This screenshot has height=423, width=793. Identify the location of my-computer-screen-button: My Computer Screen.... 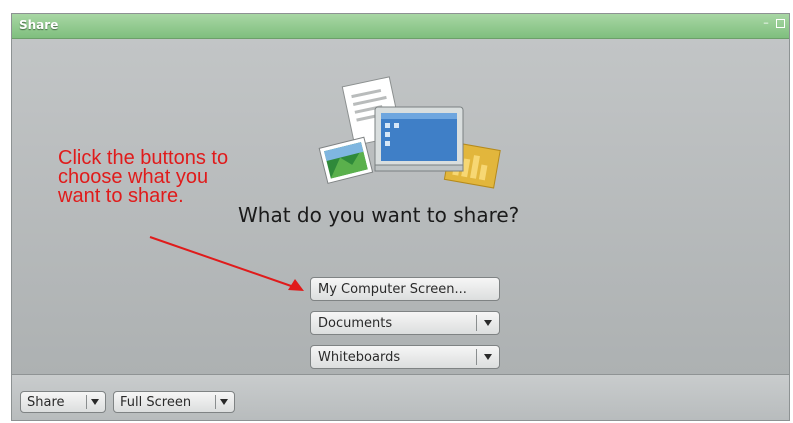
(405, 289).